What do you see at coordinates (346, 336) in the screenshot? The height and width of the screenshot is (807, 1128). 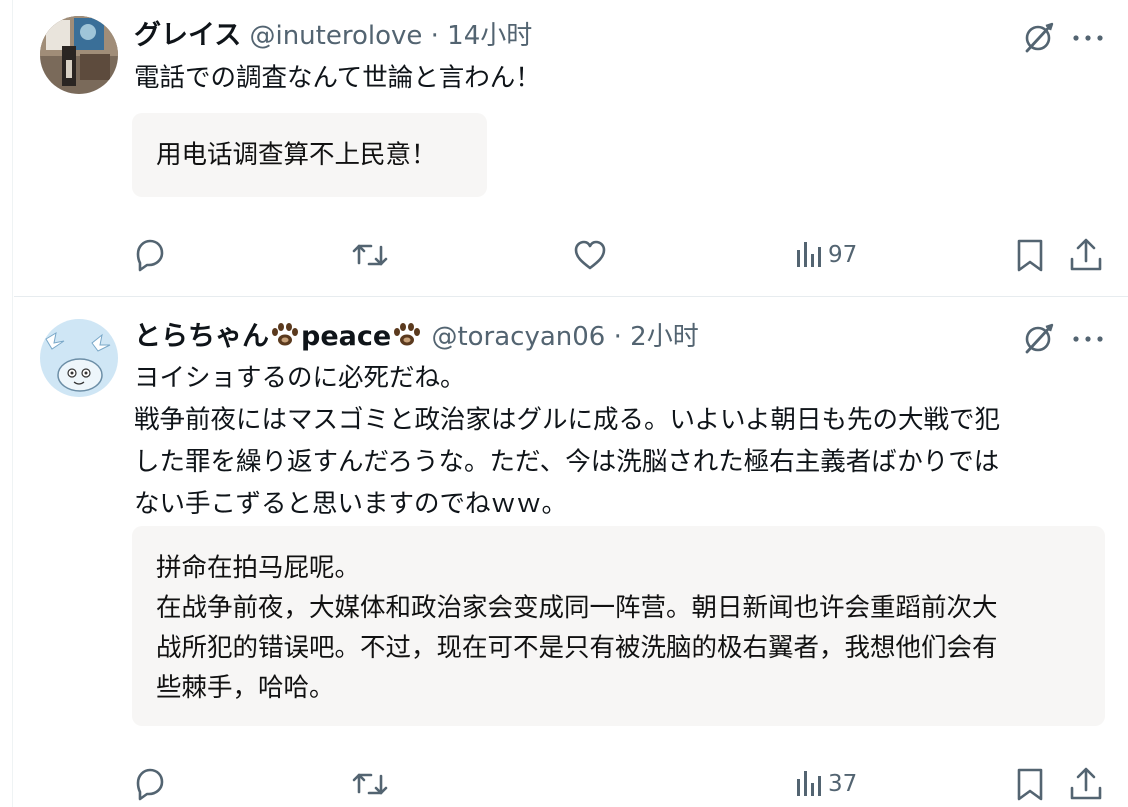 I see `author-name-suffix: peace` at bounding box center [346, 336].